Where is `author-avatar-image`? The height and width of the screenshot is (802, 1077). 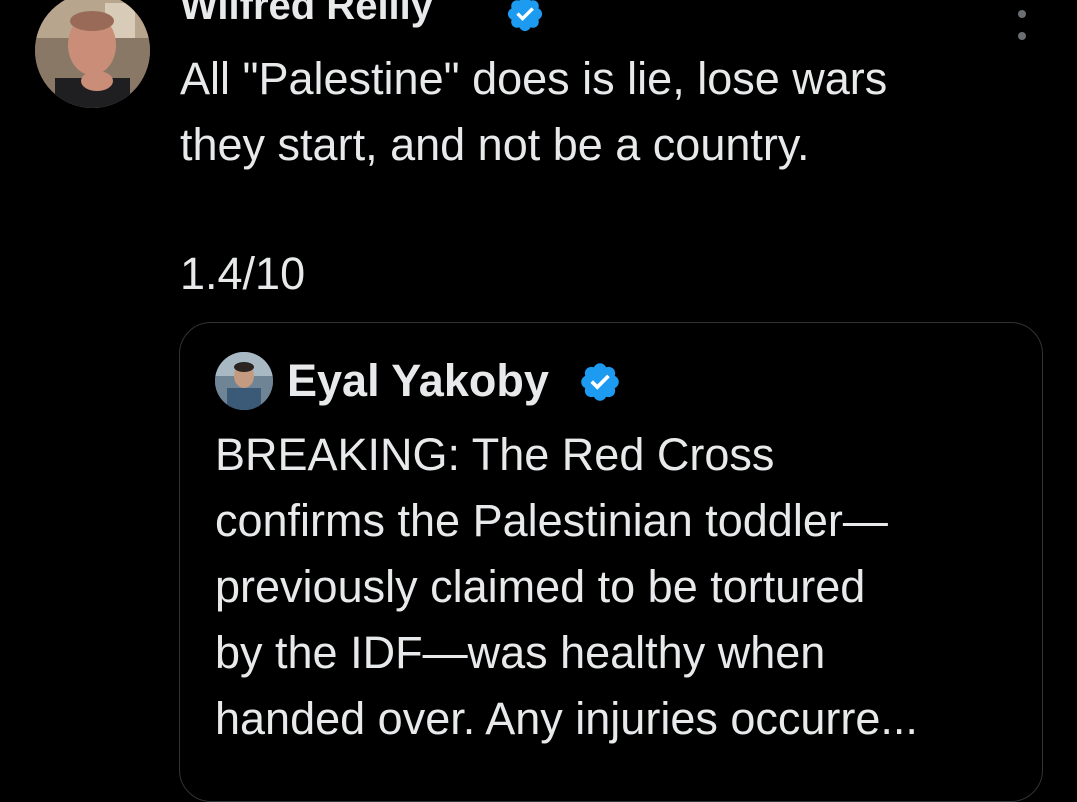 author-avatar-image is located at coordinates (92, 54).